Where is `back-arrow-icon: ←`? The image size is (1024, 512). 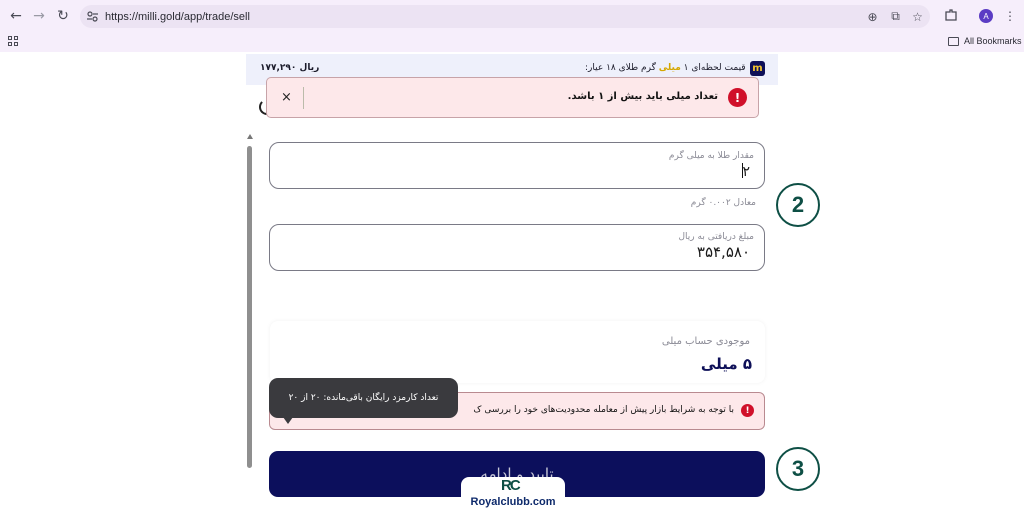
back-arrow-icon: ← is located at coordinates (16, 16).